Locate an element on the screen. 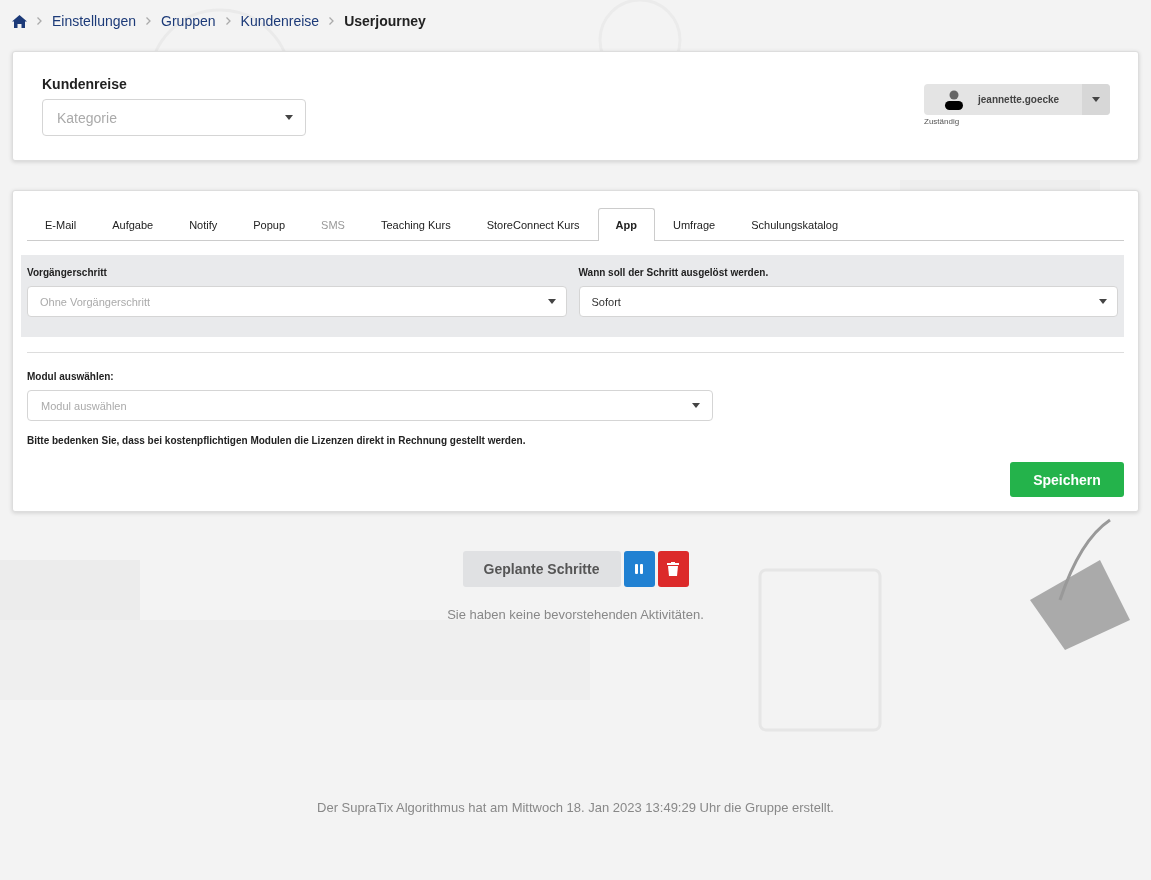 The height and width of the screenshot is (880, 1151). license-notice: Bitte bedenken Sie, dass bei kostenpflichtigen Modulen die Lizenzen direkt in Rechnung gestellt werden. is located at coordinates (277, 440).